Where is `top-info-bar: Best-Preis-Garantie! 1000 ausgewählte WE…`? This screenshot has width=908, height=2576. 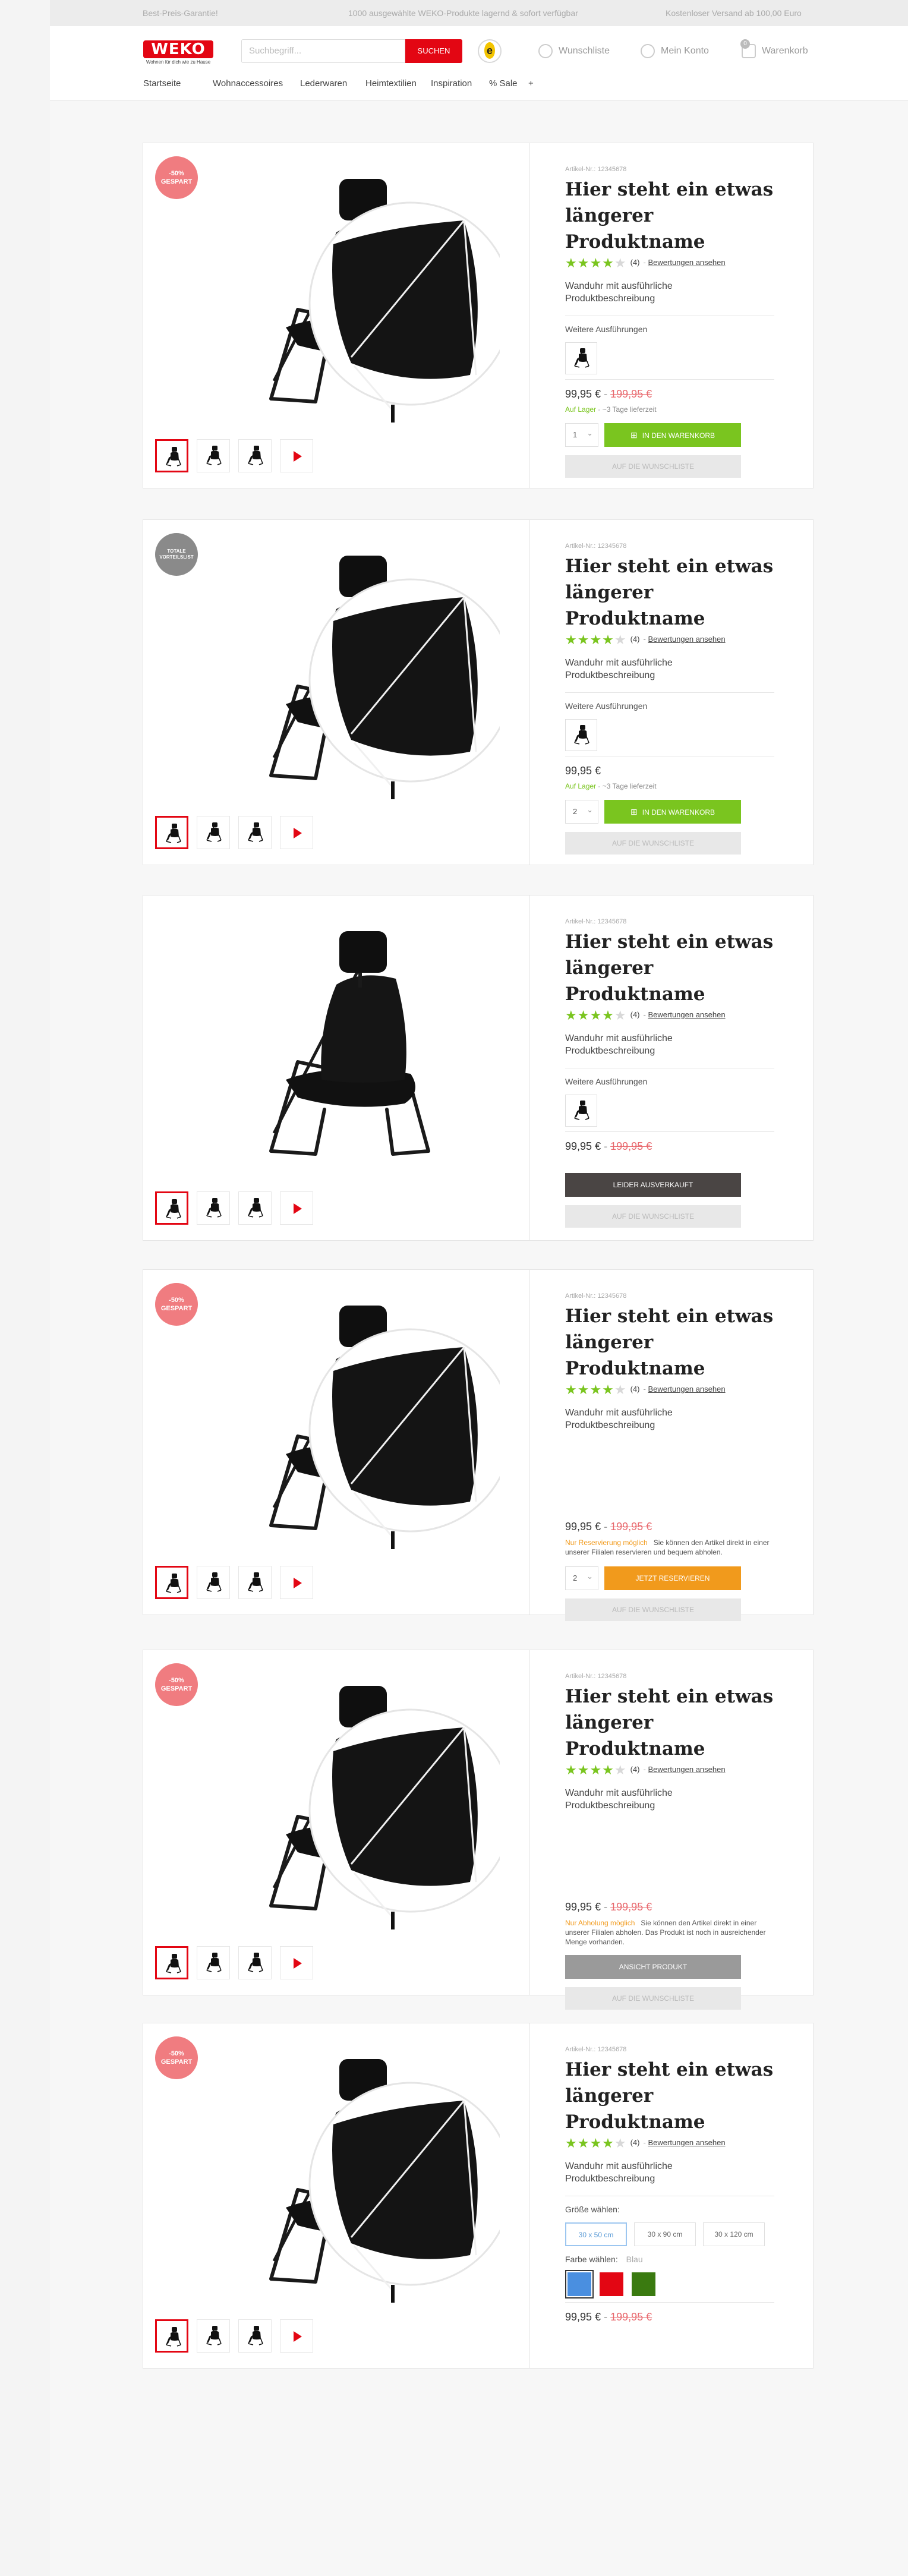
top-info-bar: Best-Preis-Garantie! 1000 ausgewählte WE… is located at coordinates (479, 13).